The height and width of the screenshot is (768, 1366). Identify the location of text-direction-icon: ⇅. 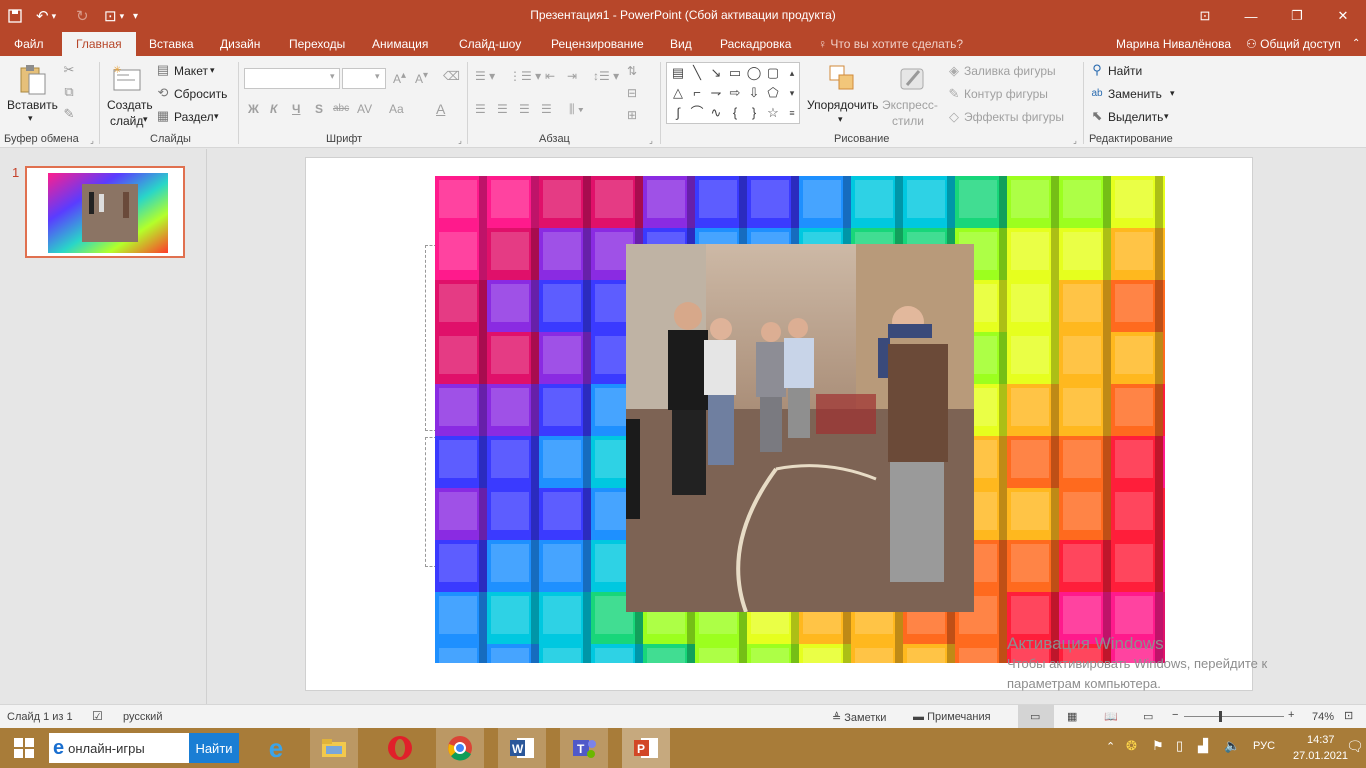
(632, 71).